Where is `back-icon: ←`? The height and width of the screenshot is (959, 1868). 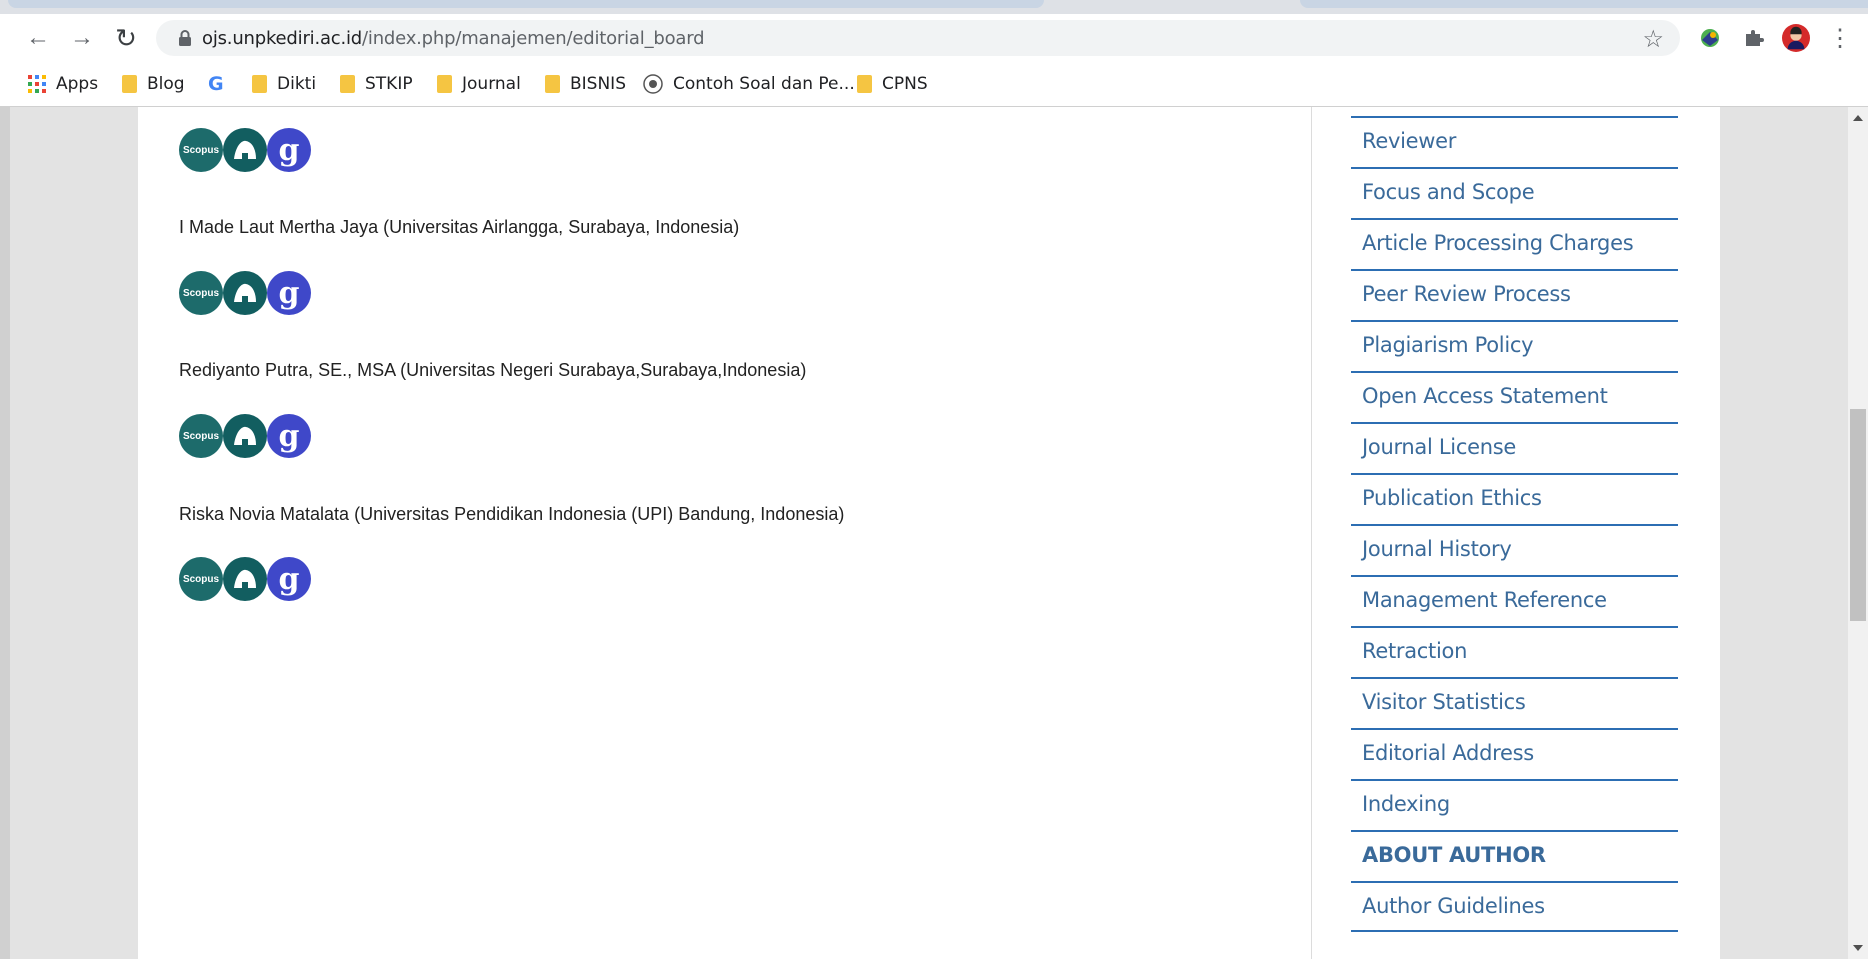
back-icon: ← is located at coordinates (38, 38).